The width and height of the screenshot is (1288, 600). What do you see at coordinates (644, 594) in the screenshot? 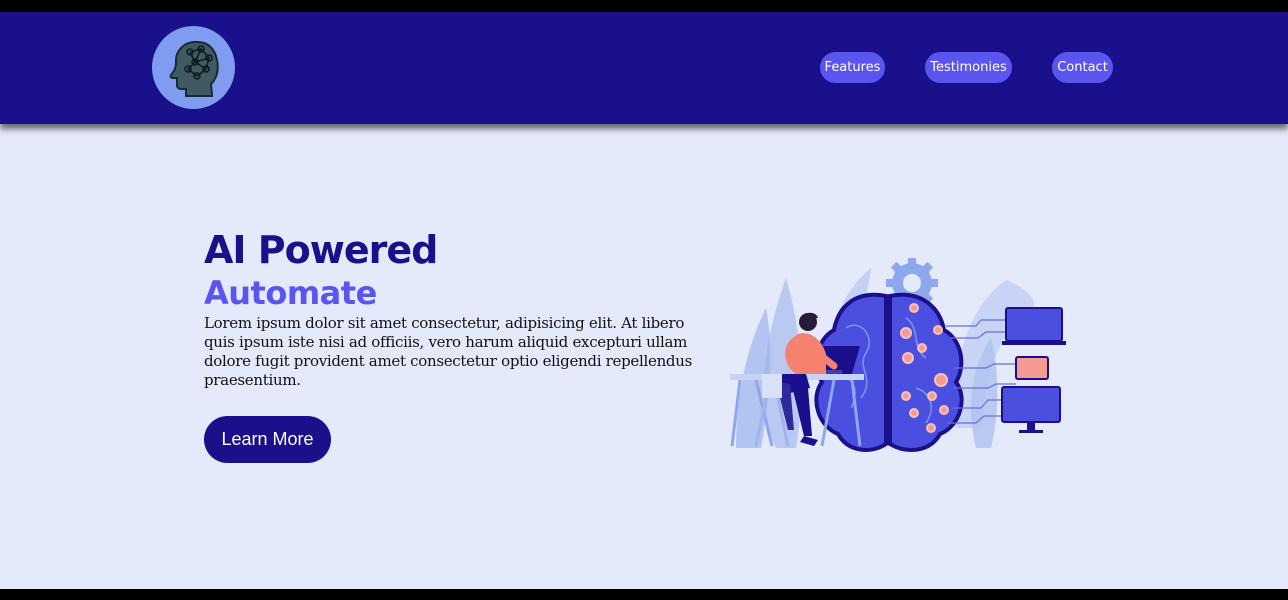
I see `bottom-border` at bounding box center [644, 594].